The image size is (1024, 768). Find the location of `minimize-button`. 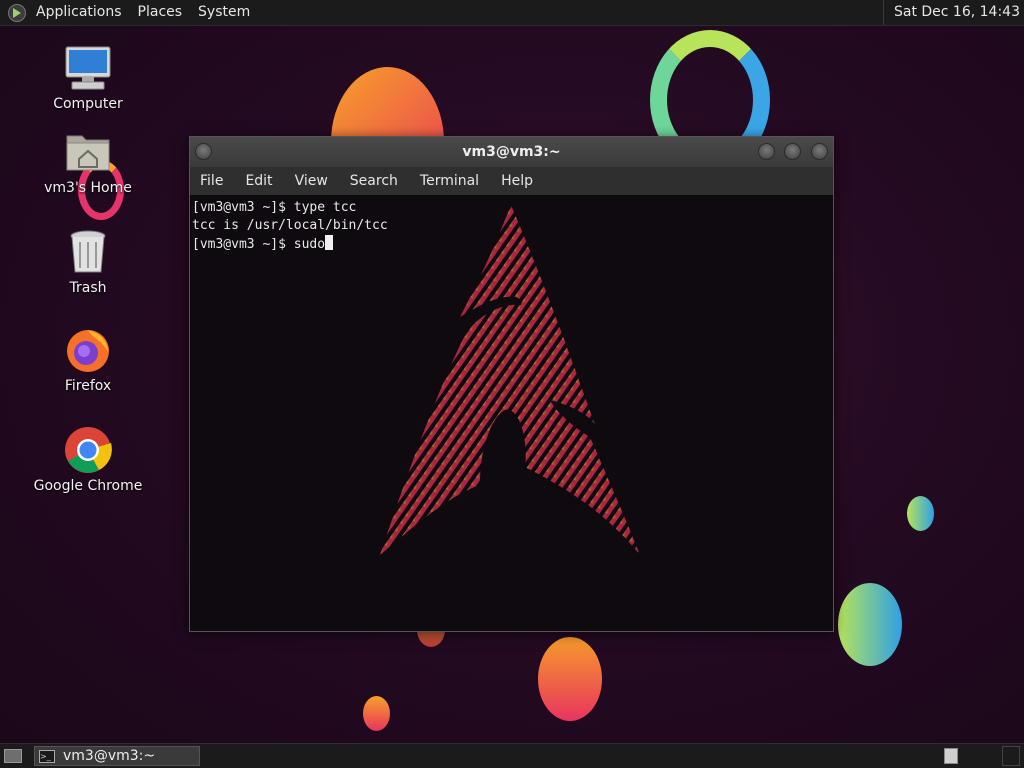

minimize-button is located at coordinates (766, 151).